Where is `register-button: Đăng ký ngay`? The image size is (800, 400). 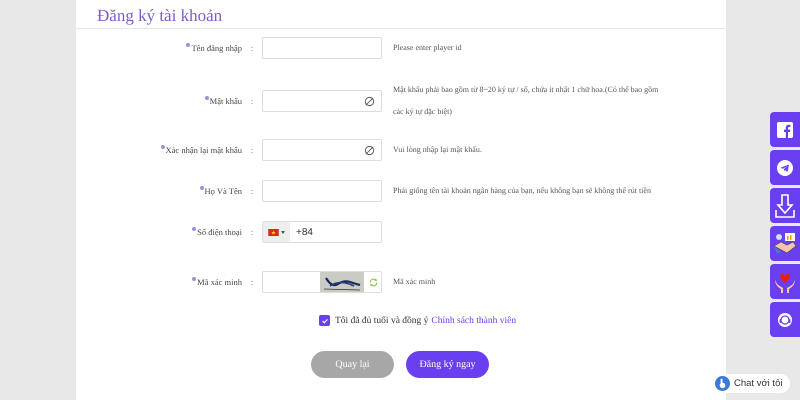 register-button: Đăng ký ngay is located at coordinates (447, 364).